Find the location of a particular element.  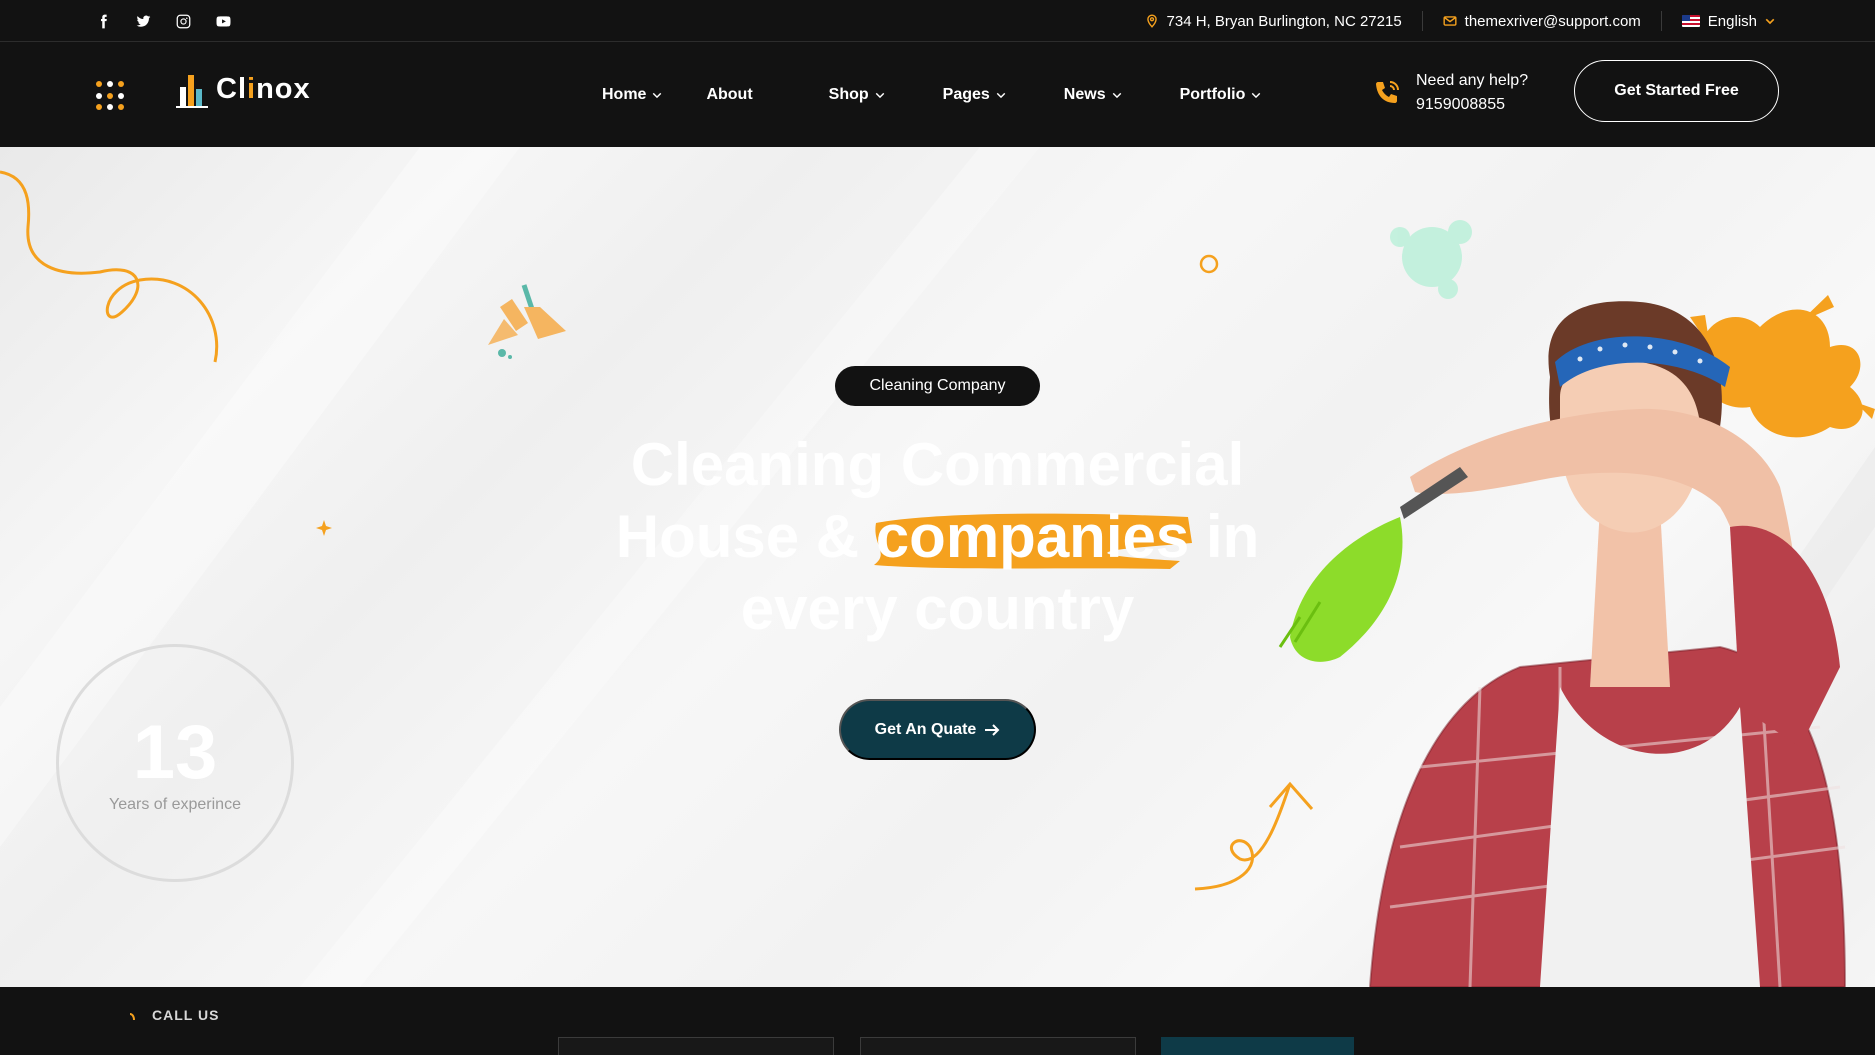

contact-strip: CALL US is located at coordinates (937, 1021).